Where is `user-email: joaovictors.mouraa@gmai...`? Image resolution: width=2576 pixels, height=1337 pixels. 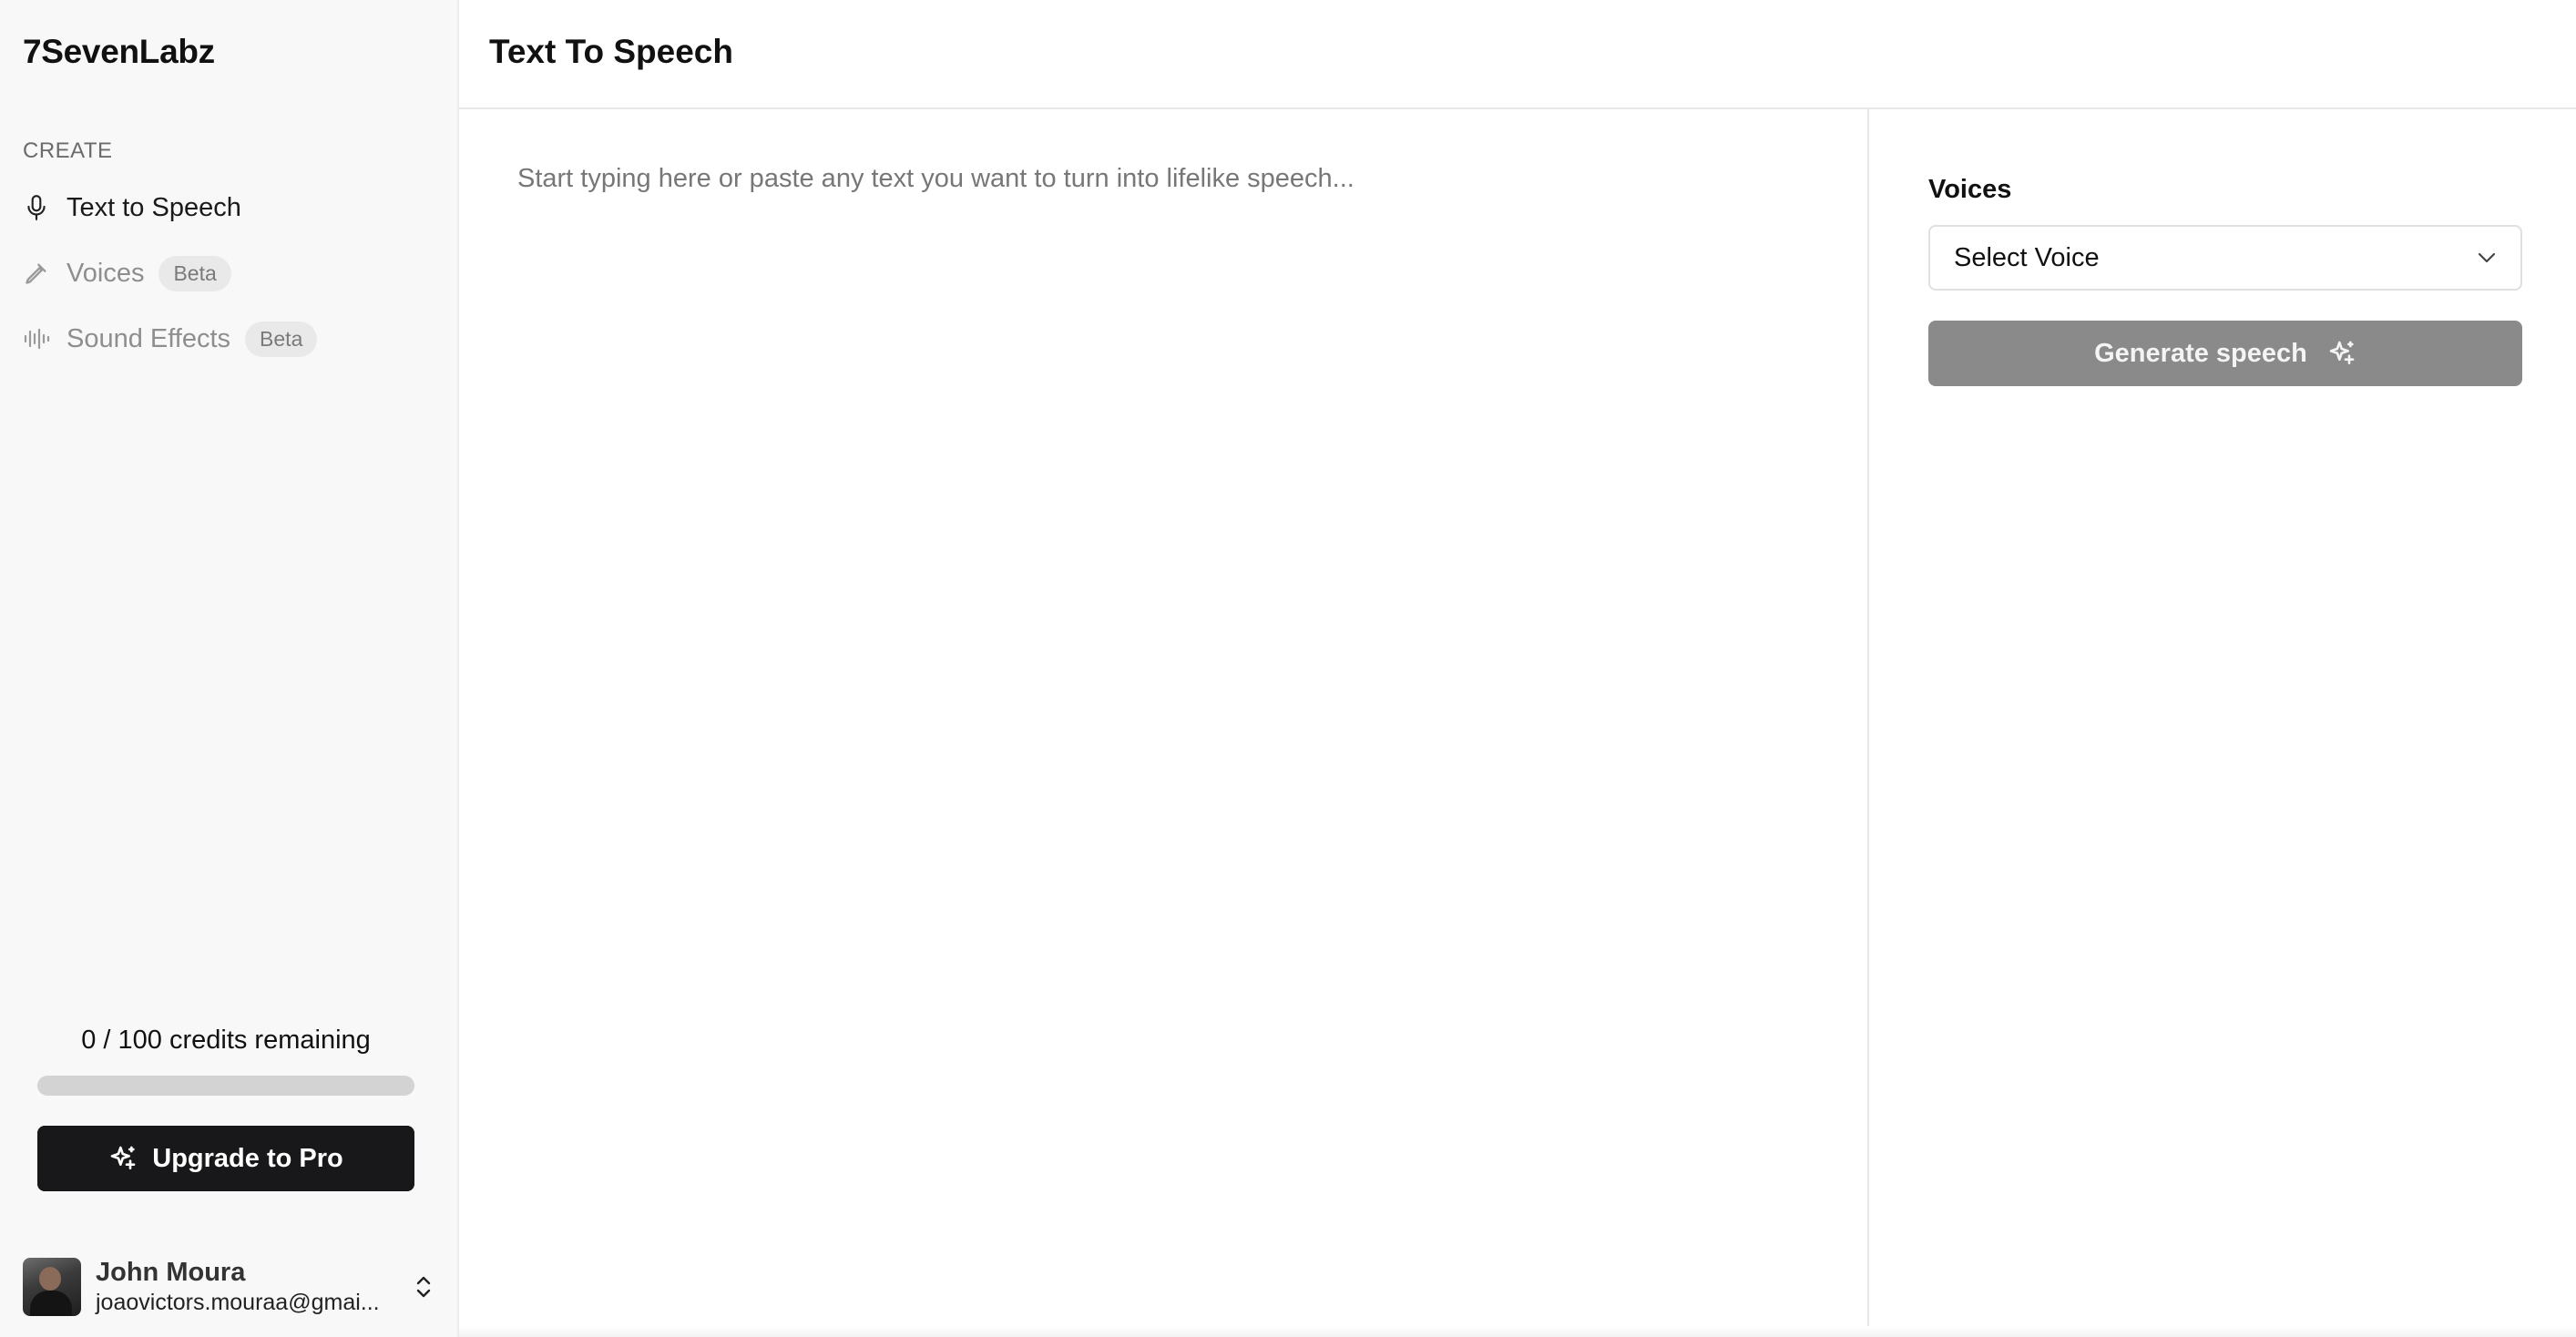 user-email: joaovictors.mouraa@gmai... is located at coordinates (238, 1302).